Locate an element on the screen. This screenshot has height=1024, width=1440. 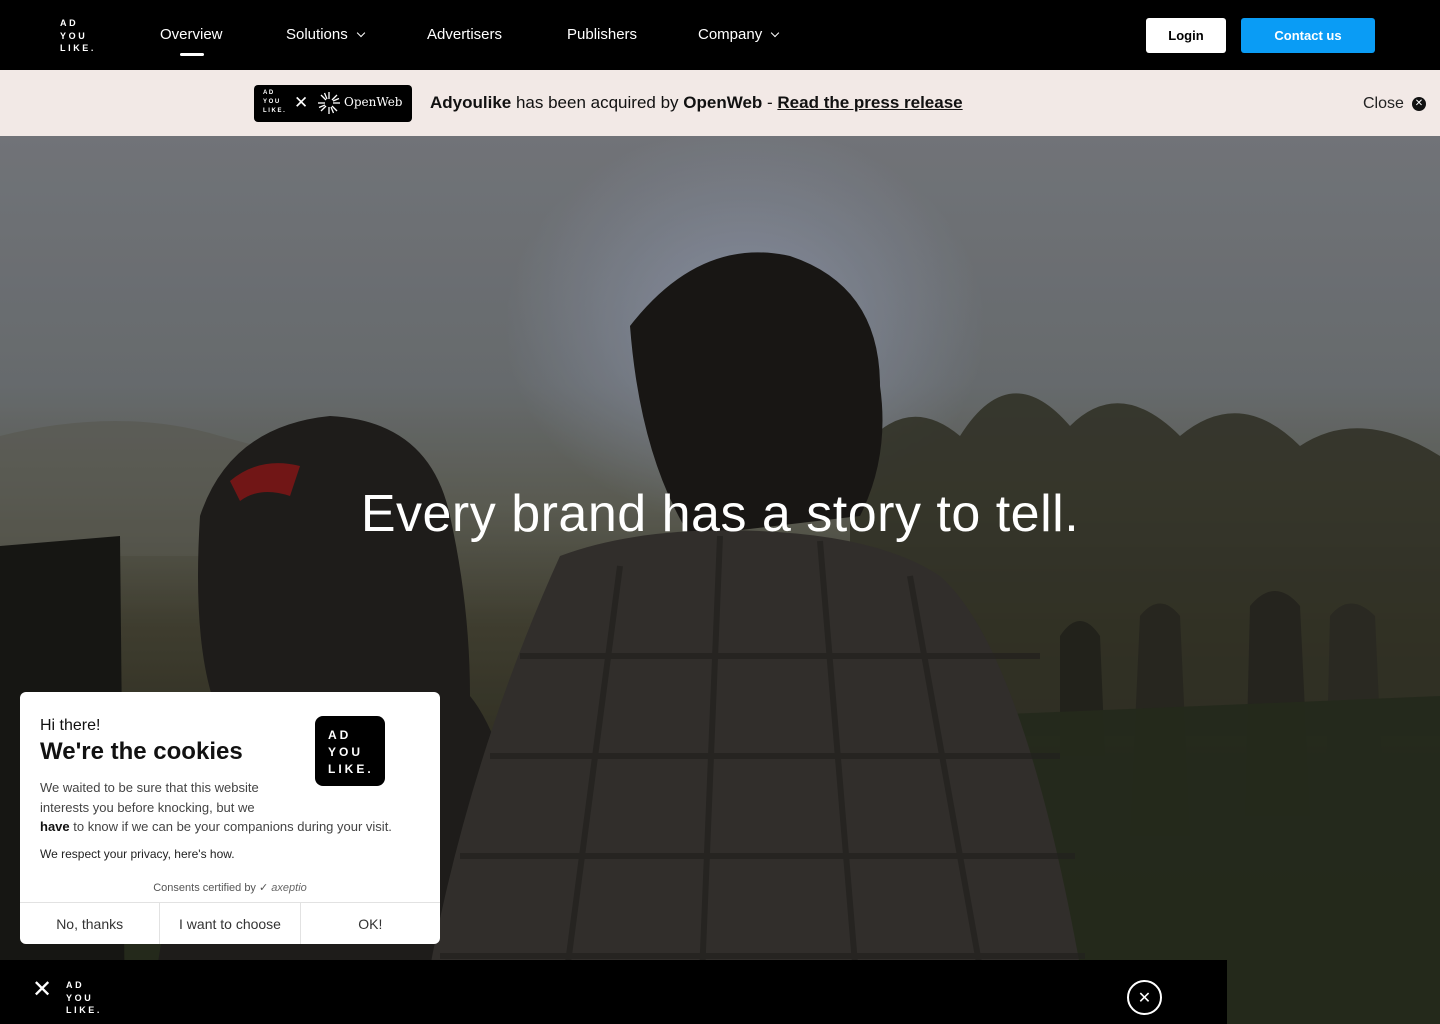
axeptio-check-icon: ✓ is located at coordinates (264, 888).